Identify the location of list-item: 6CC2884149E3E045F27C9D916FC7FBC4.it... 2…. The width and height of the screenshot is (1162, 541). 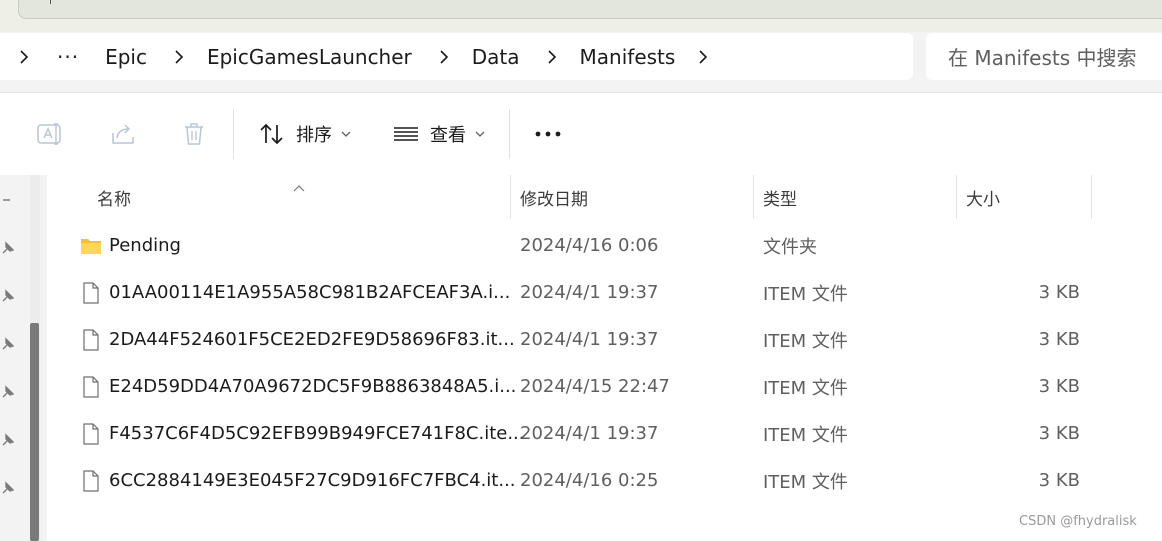
(604, 480).